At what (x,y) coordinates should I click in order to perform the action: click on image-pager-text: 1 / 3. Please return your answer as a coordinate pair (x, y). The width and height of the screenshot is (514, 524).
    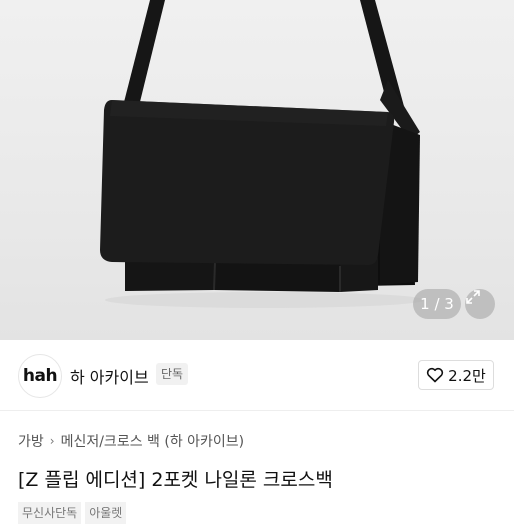
    Looking at the image, I should click on (437, 304).